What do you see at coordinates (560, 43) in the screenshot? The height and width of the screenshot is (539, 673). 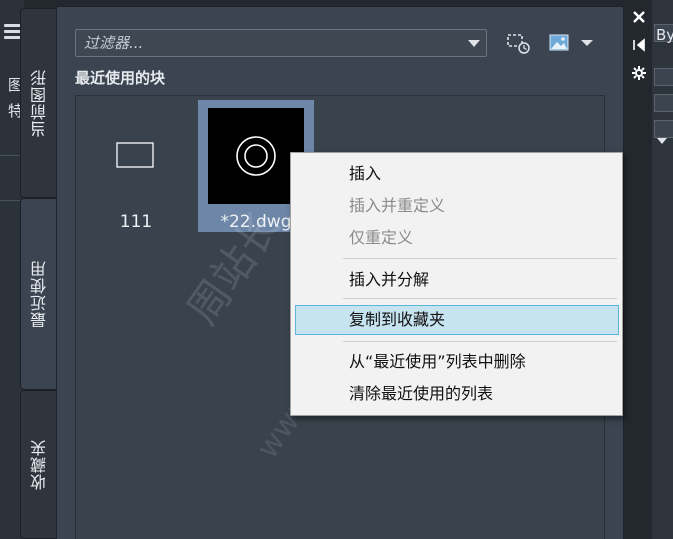 I see `thumbnail-view-icon` at bounding box center [560, 43].